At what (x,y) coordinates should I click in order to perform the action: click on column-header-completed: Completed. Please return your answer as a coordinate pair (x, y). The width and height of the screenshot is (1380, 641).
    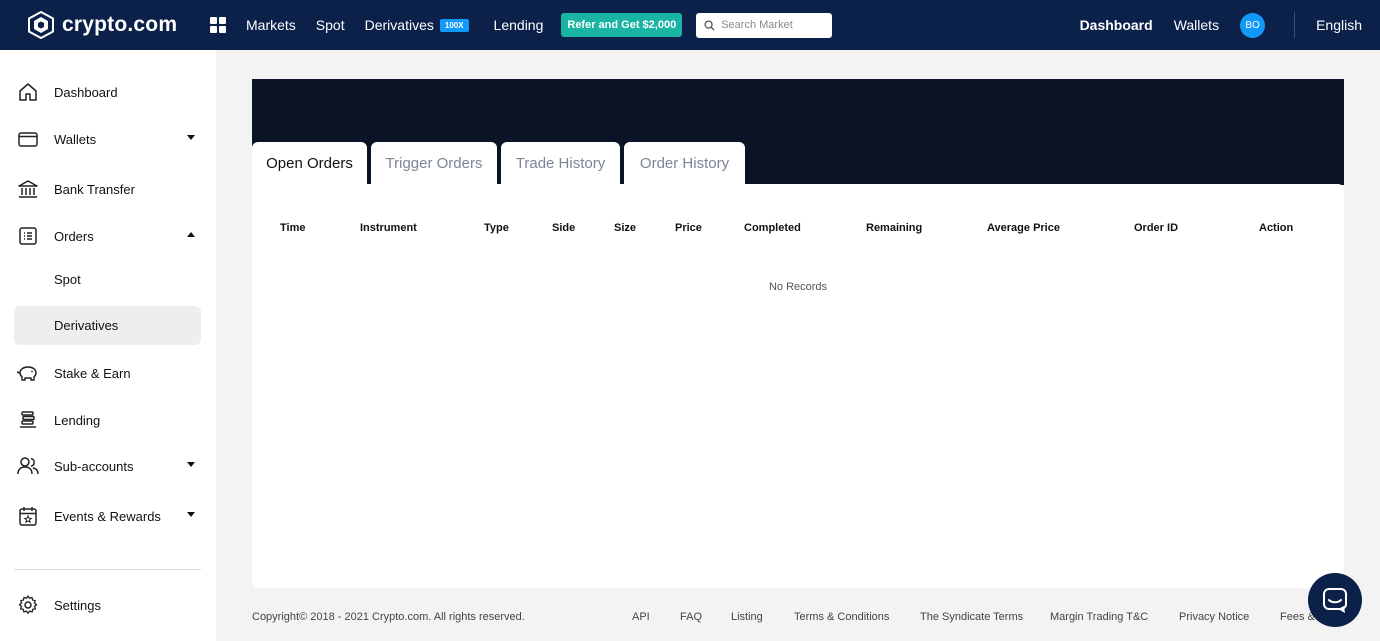
    Looking at the image, I should click on (772, 228).